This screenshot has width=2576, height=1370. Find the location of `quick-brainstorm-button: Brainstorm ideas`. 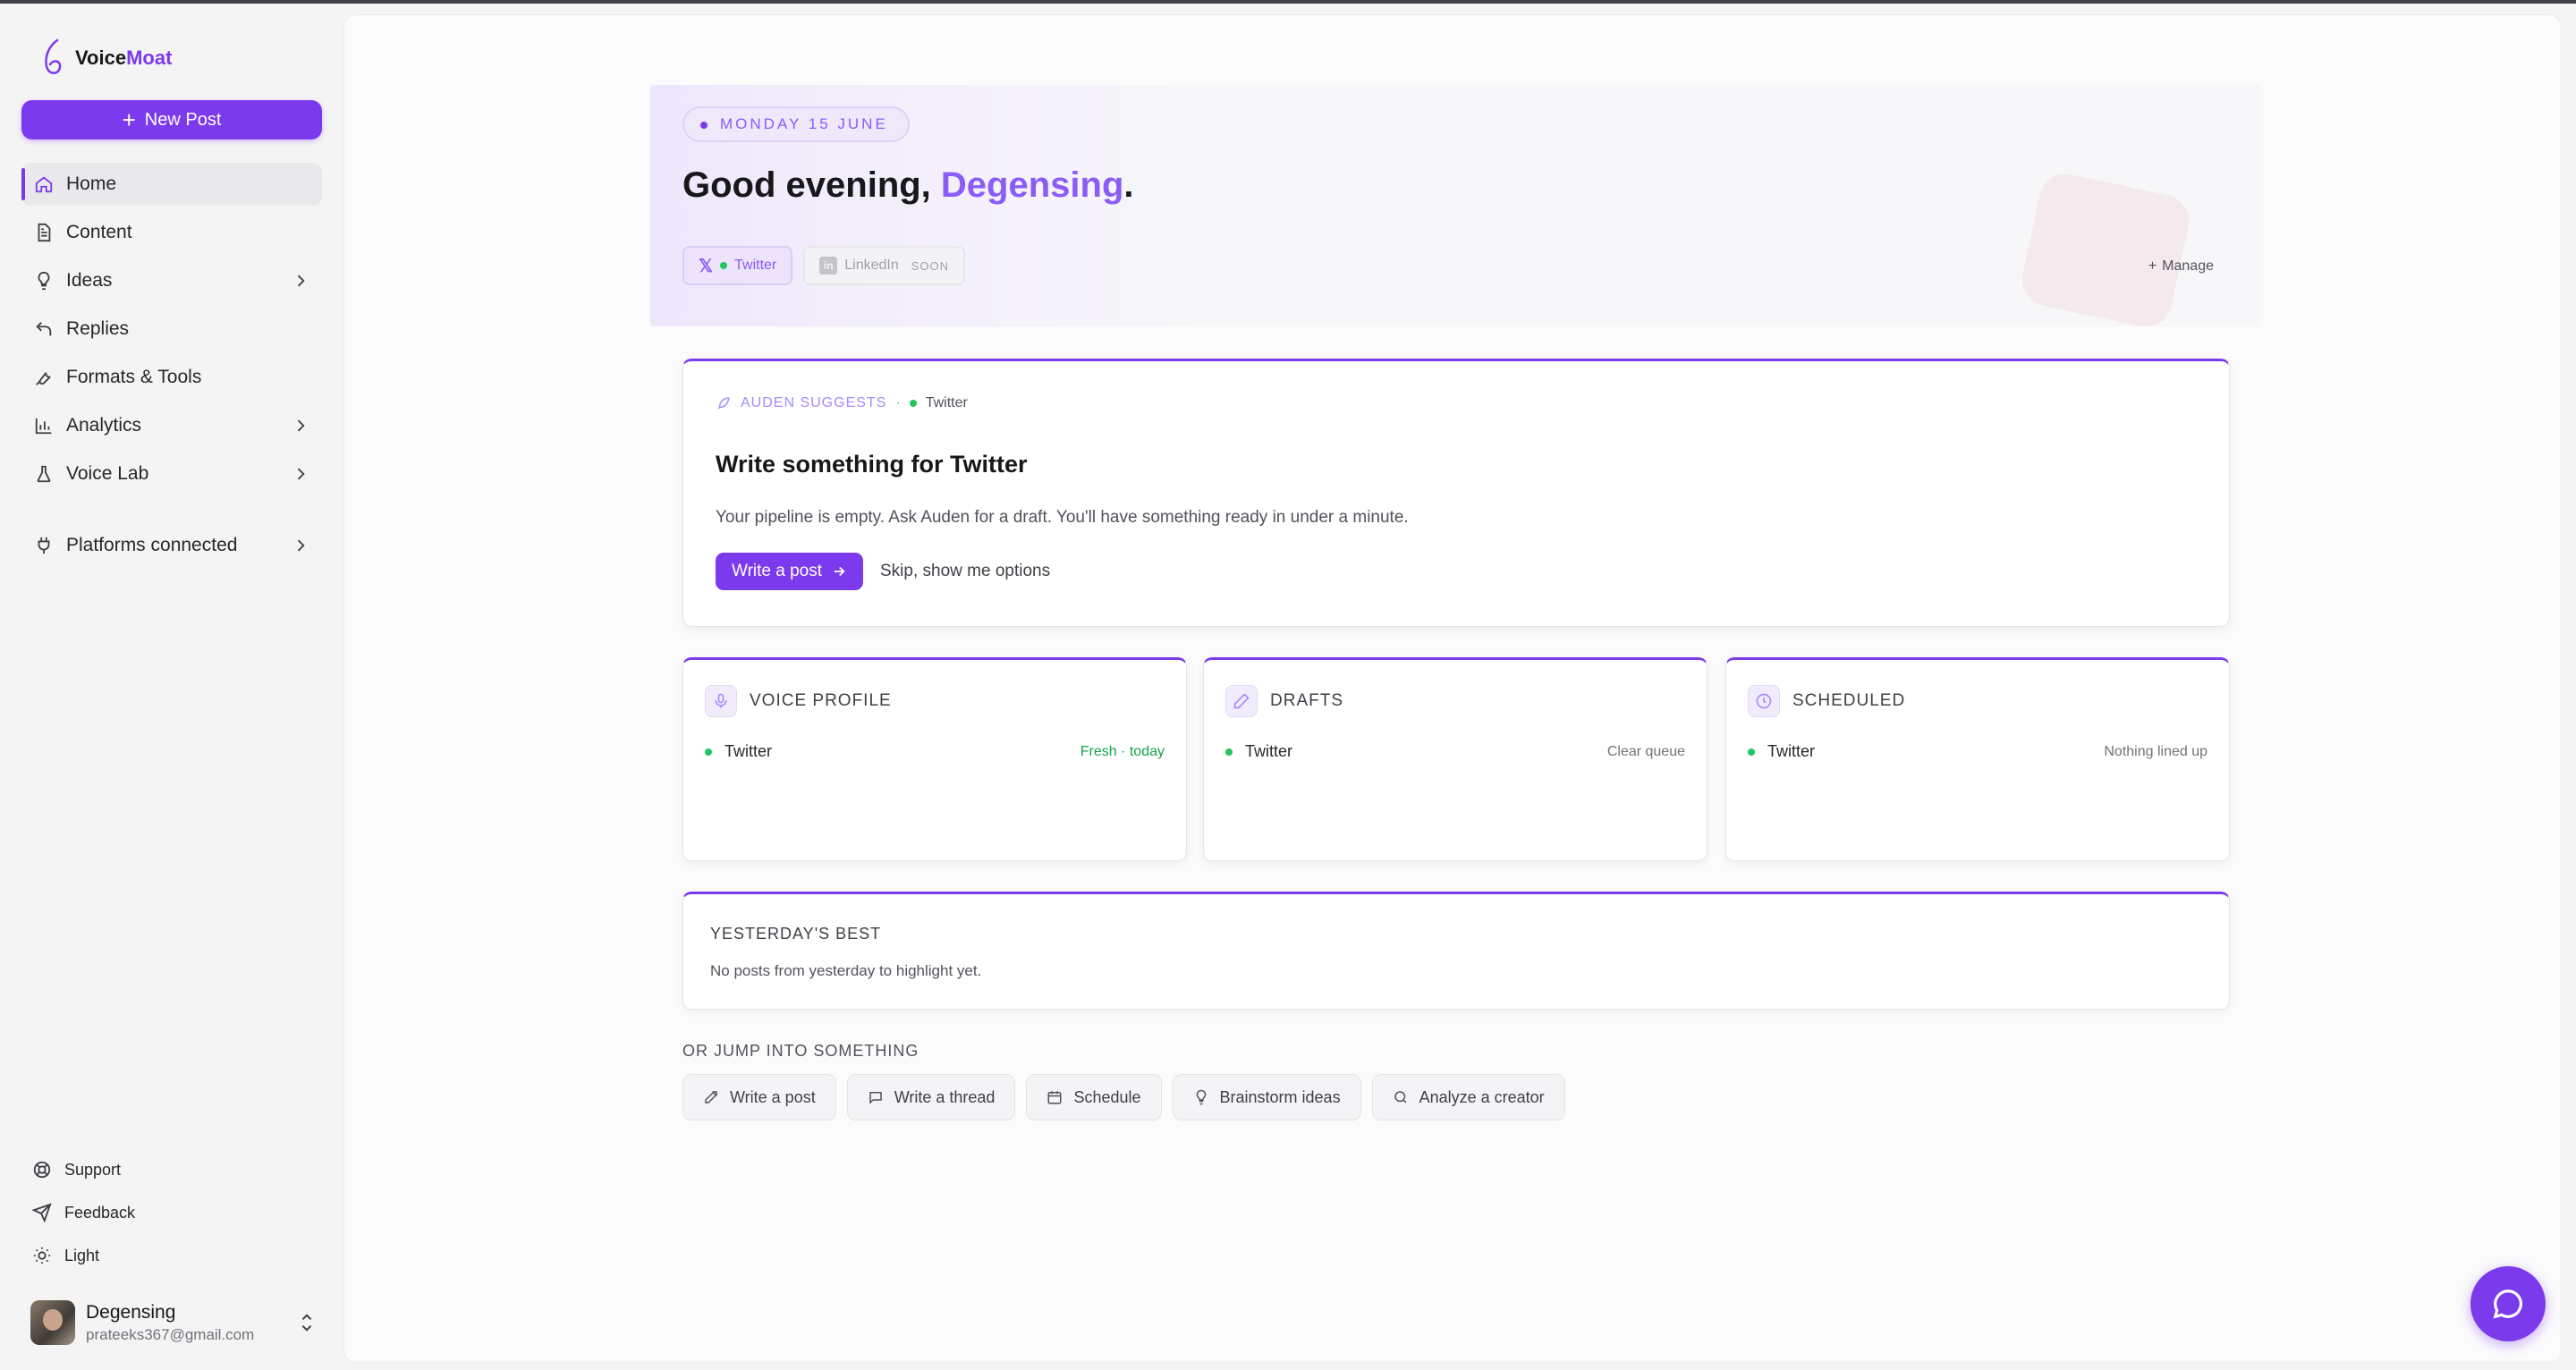

quick-brainstorm-button: Brainstorm ideas is located at coordinates (1266, 1097).